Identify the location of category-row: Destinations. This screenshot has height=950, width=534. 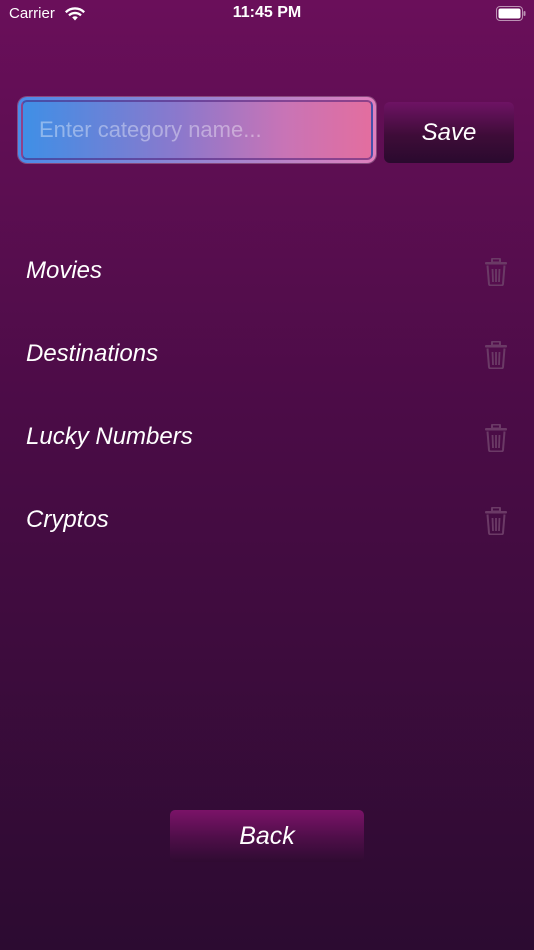
(267, 354).